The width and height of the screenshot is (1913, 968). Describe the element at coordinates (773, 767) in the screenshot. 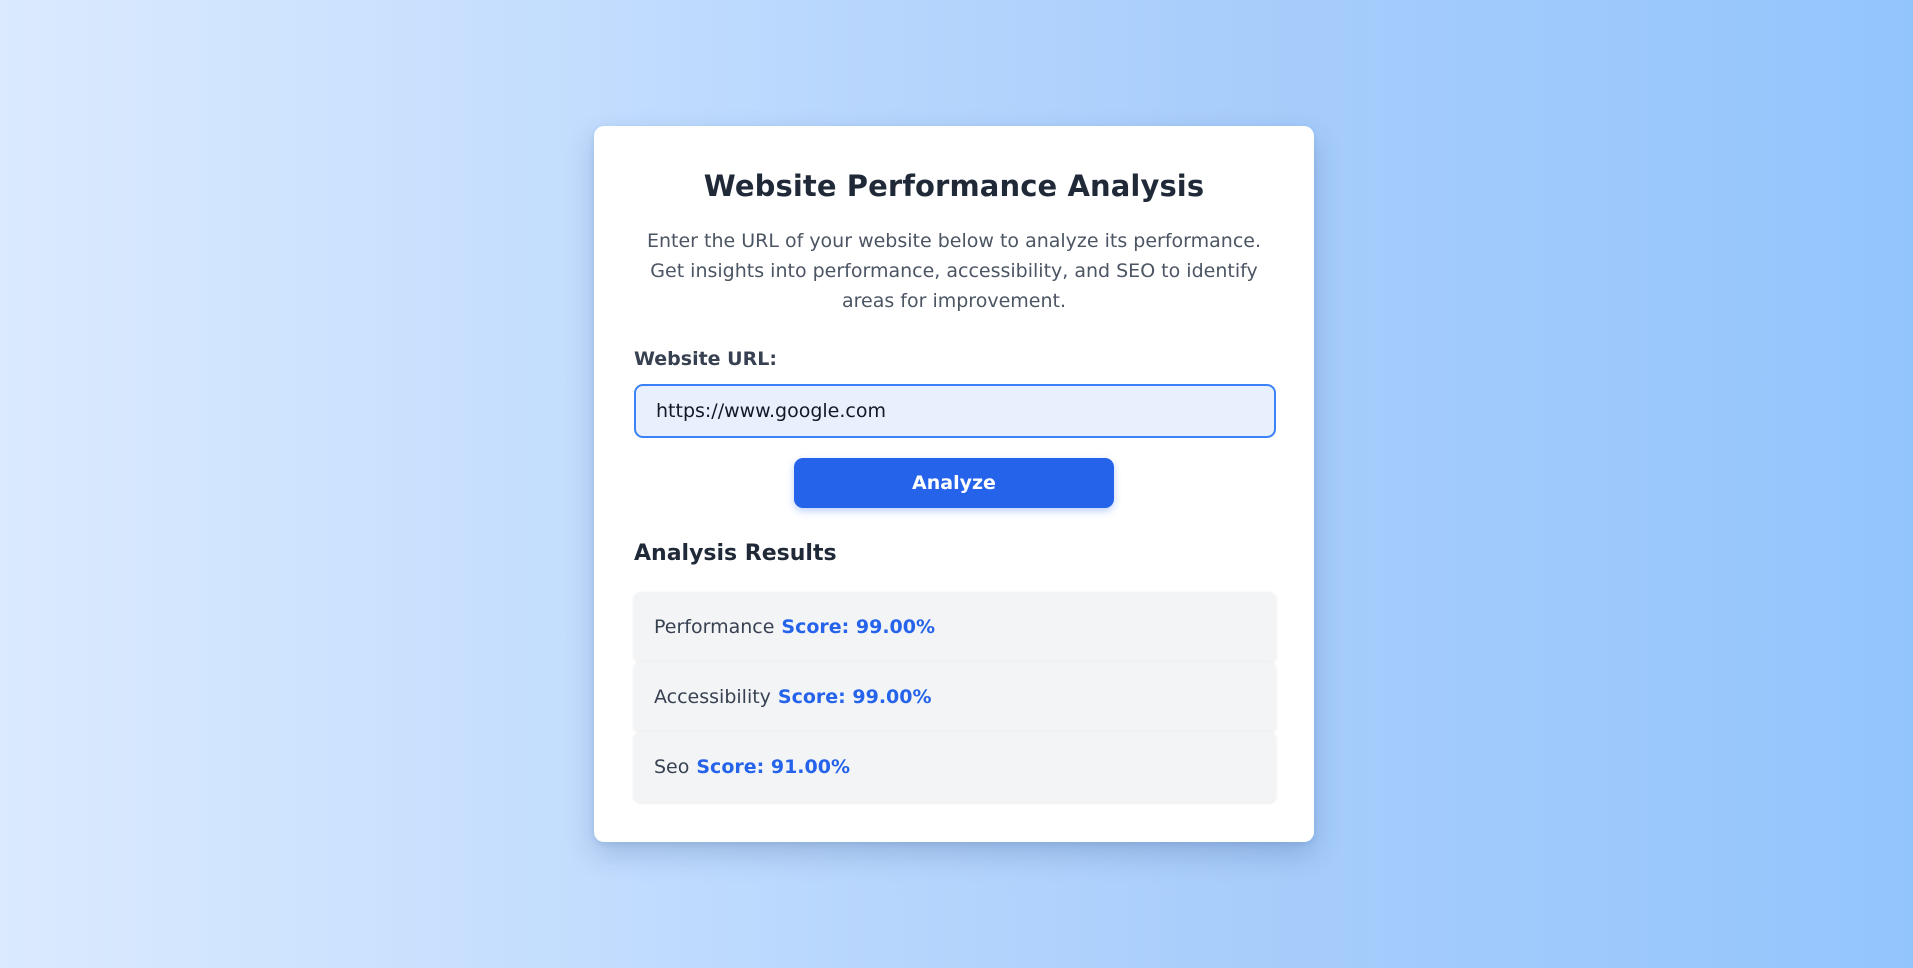

I see `result-score: Score: 91.00%` at that location.